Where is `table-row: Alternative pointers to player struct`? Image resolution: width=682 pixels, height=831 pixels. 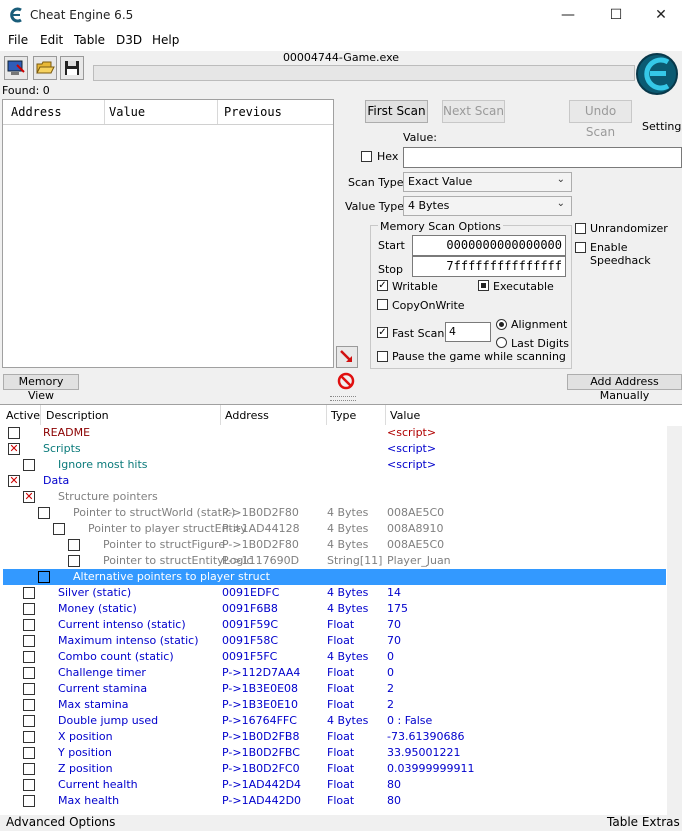 table-row: Alternative pointers to player struct is located at coordinates (341, 577).